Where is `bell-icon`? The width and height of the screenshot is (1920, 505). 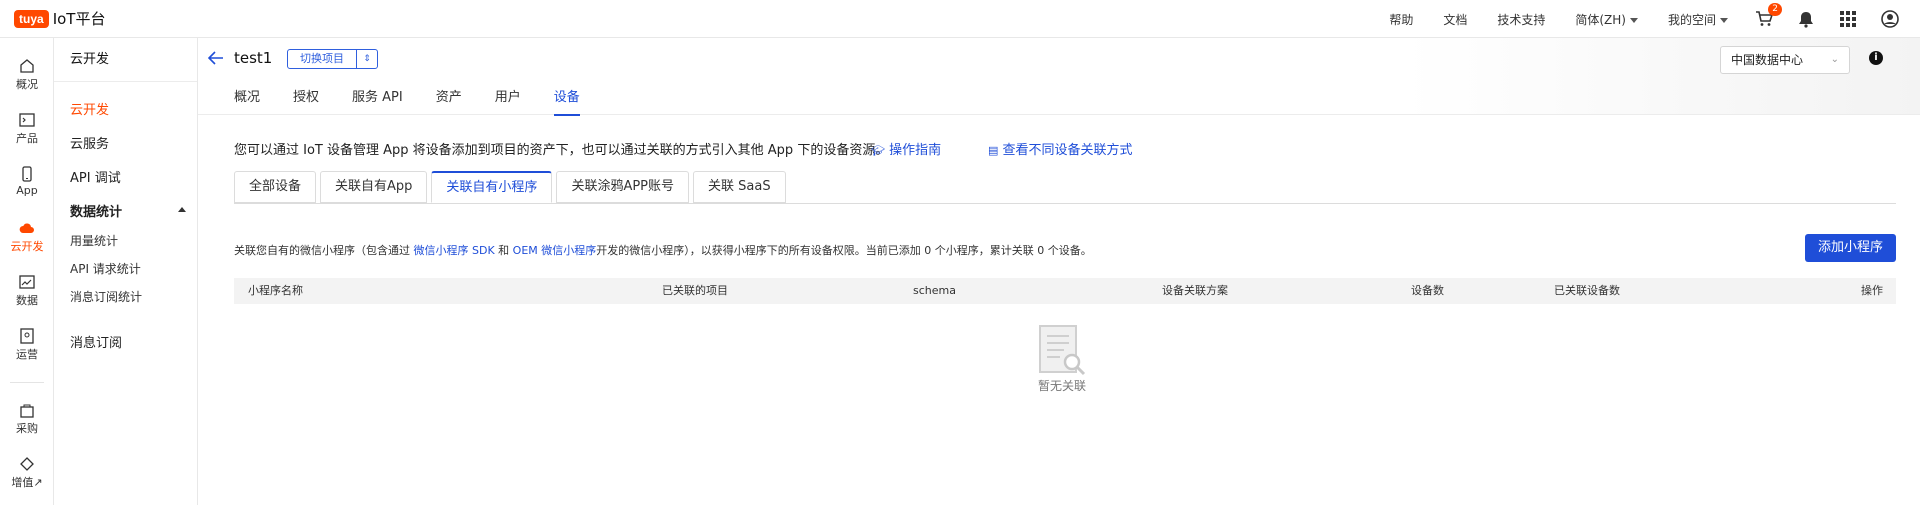
bell-icon is located at coordinates (1806, 19).